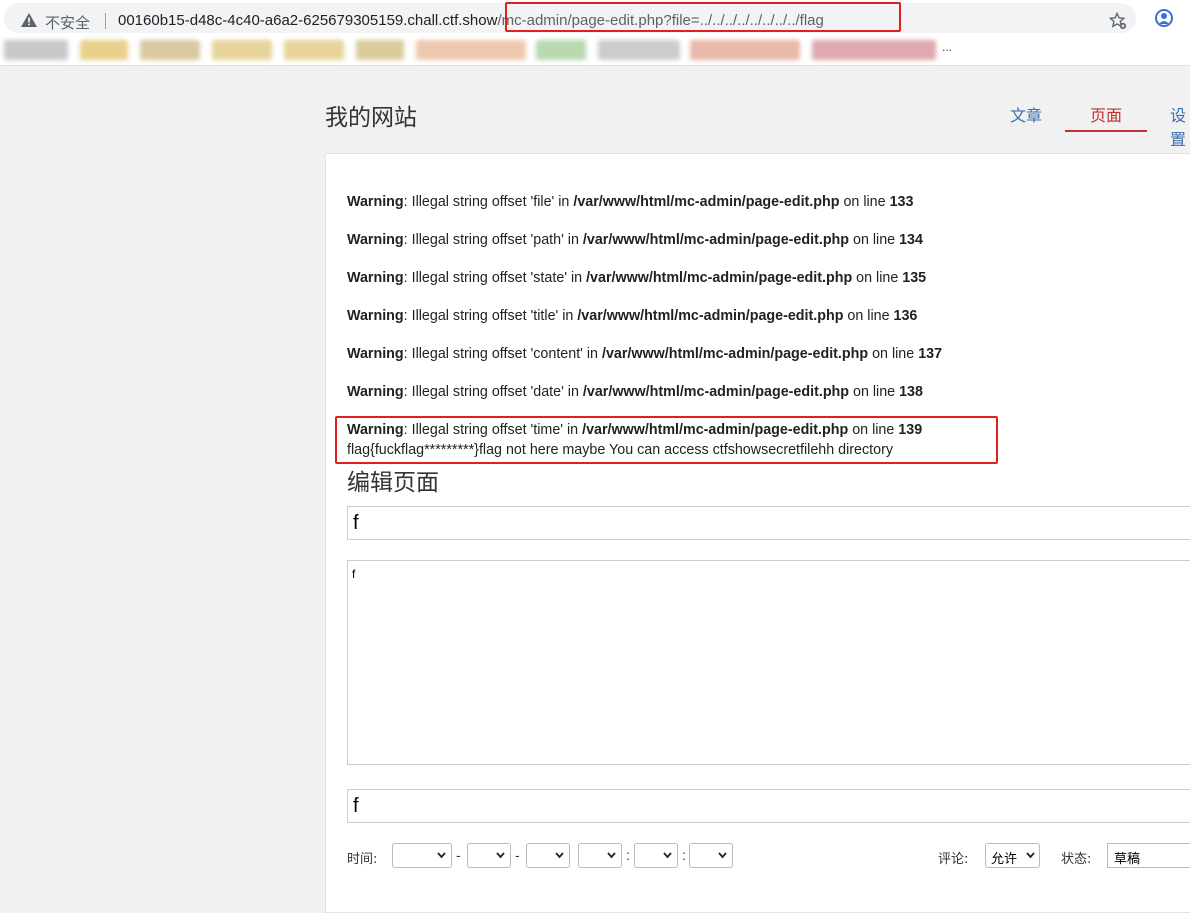  Describe the element at coordinates (422, 855) in the screenshot. I see `year-select` at that location.